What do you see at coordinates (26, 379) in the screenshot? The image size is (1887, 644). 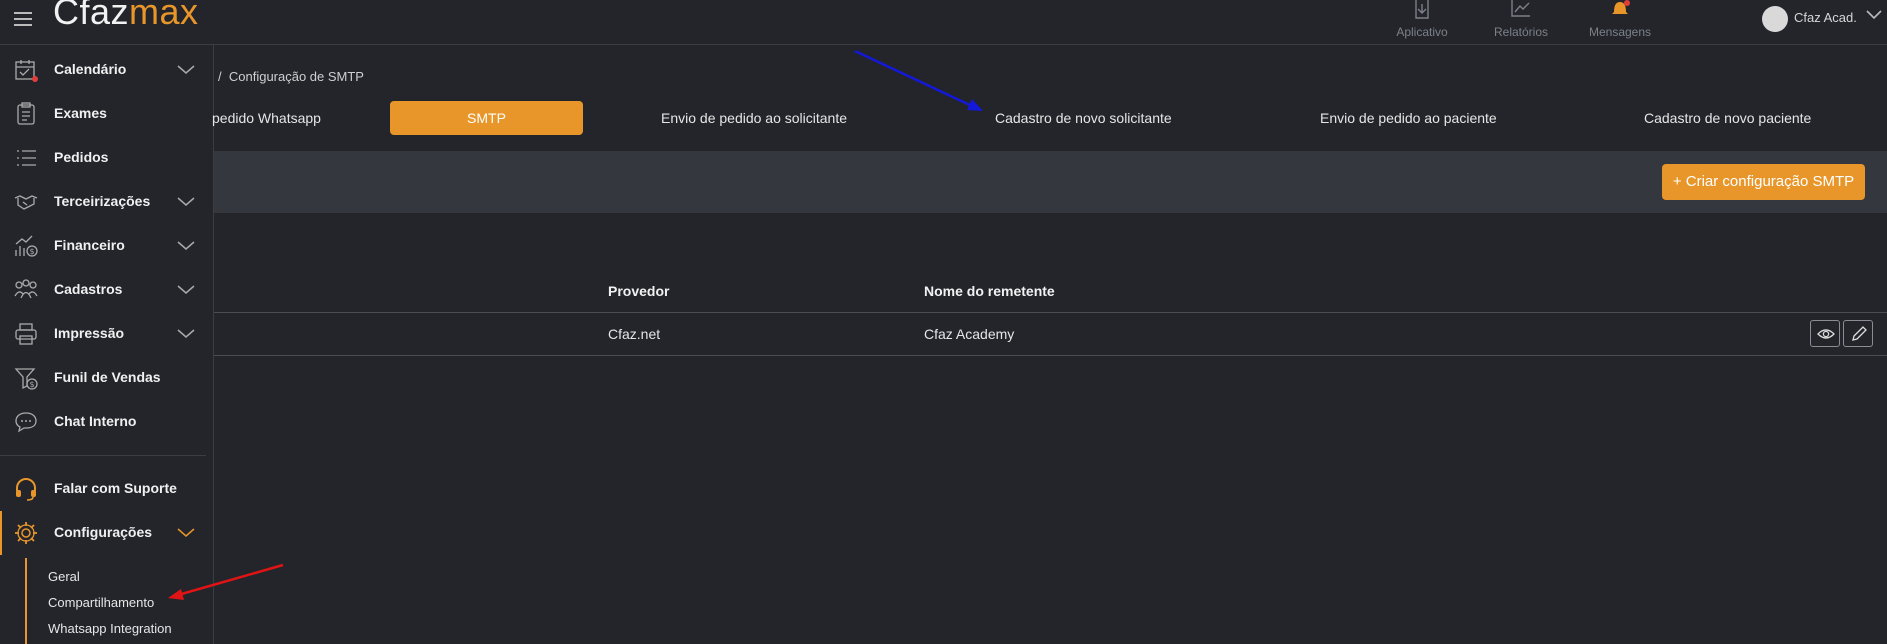 I see `funnel-icon: $` at bounding box center [26, 379].